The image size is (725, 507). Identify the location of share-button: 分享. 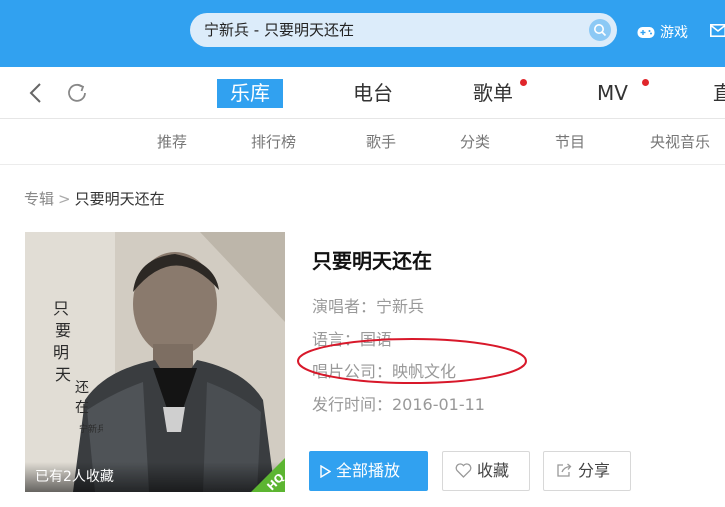
(587, 471).